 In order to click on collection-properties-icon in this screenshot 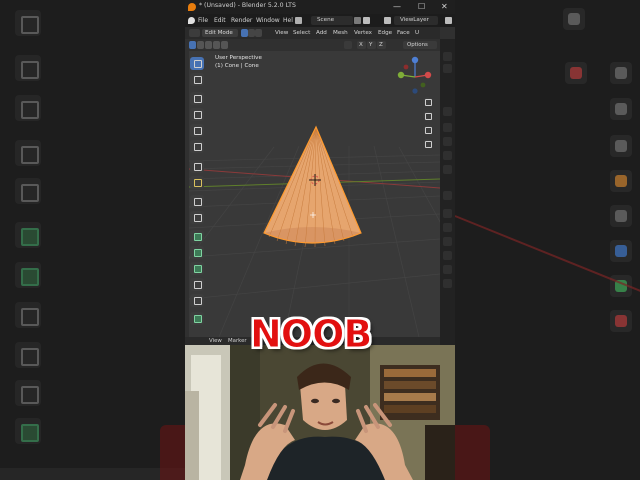, I will do `click(447, 169)`.